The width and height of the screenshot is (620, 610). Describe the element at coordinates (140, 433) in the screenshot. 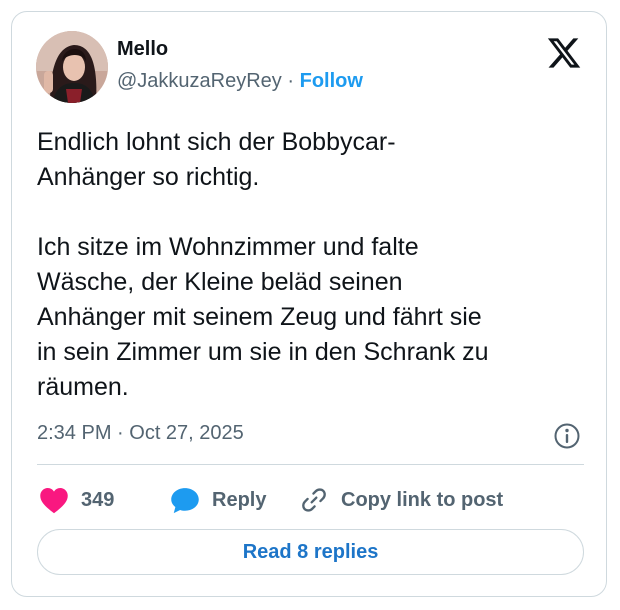

I see `tweet-timestamp: 2:34 PM · Oct 27, 2025` at that location.